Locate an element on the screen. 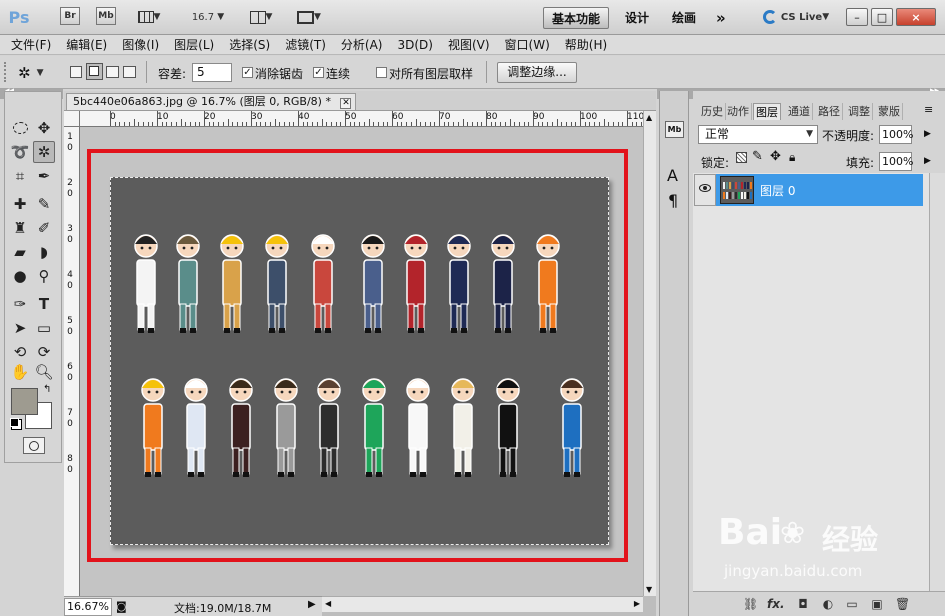 Image resolution: width=945 pixels, height=616 pixels. paint-bucket-icon: ◗ is located at coordinates (44, 252).